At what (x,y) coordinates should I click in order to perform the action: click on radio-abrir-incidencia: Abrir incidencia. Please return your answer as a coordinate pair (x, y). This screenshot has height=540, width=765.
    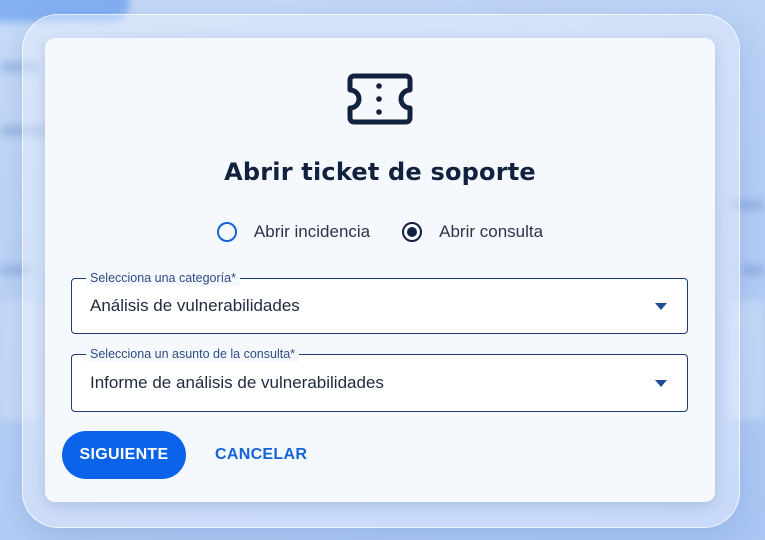
    Looking at the image, I should click on (293, 232).